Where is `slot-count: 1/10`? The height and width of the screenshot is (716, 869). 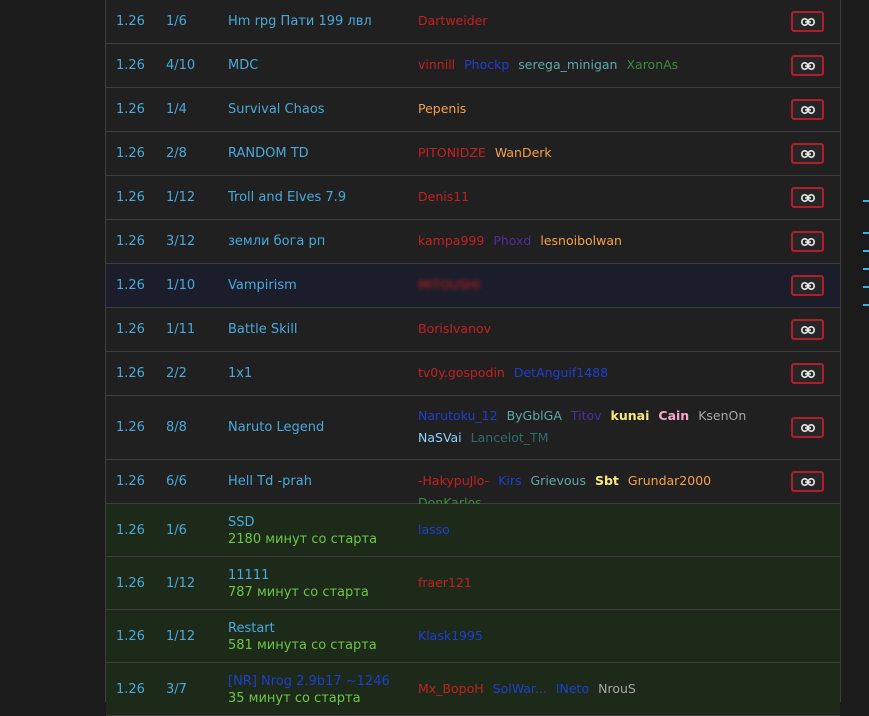
slot-count: 1/10 is located at coordinates (181, 285).